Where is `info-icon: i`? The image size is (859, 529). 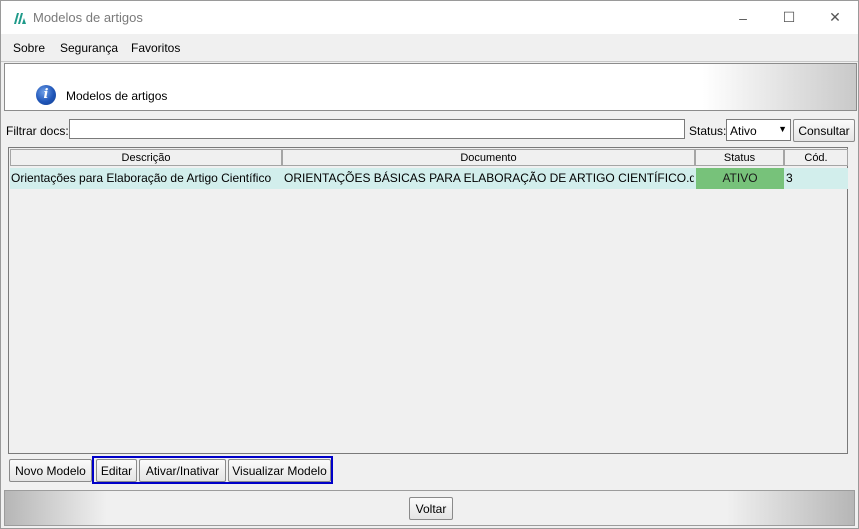 info-icon: i is located at coordinates (46, 95).